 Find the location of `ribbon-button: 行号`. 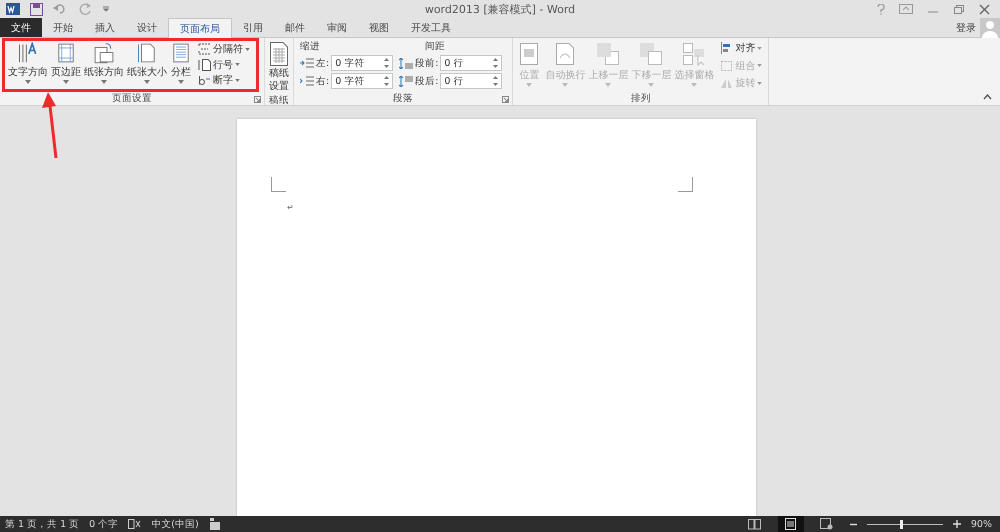

ribbon-button: 行号 is located at coordinates (224, 65).